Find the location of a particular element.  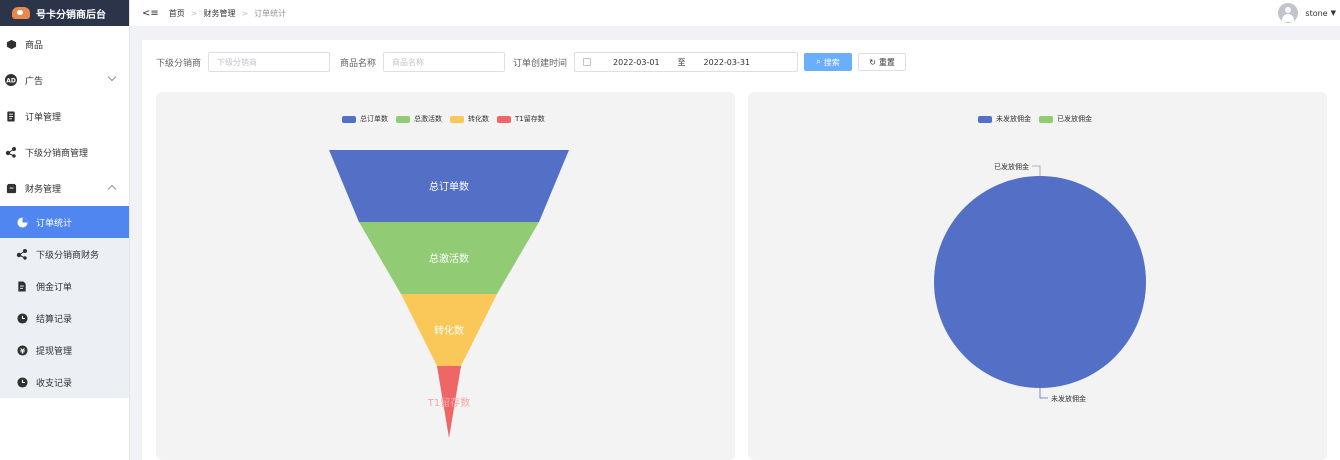

funnel-chart: 总订单数总激活数转化数 T1留存数 is located at coordinates (449, 294).